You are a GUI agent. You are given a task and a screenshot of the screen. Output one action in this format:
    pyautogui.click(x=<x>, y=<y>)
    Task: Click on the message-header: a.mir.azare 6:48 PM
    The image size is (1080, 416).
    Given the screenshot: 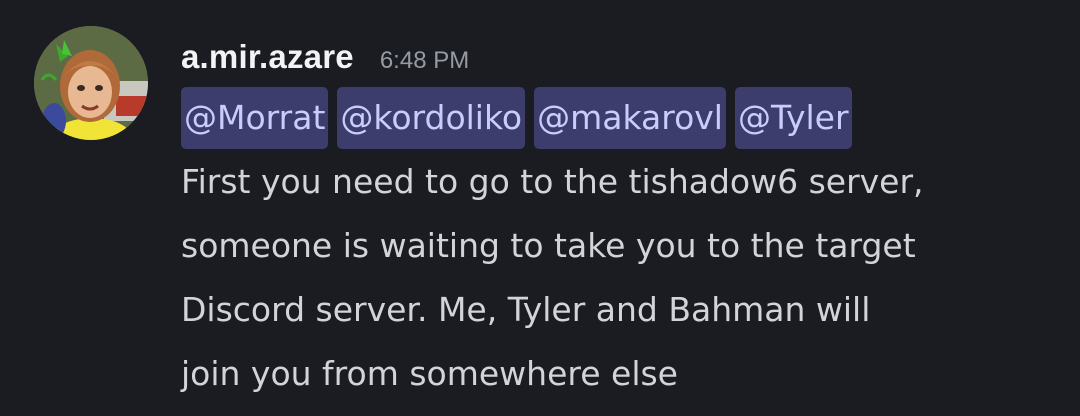 What is the action you would take?
    pyautogui.click(x=325, y=60)
    